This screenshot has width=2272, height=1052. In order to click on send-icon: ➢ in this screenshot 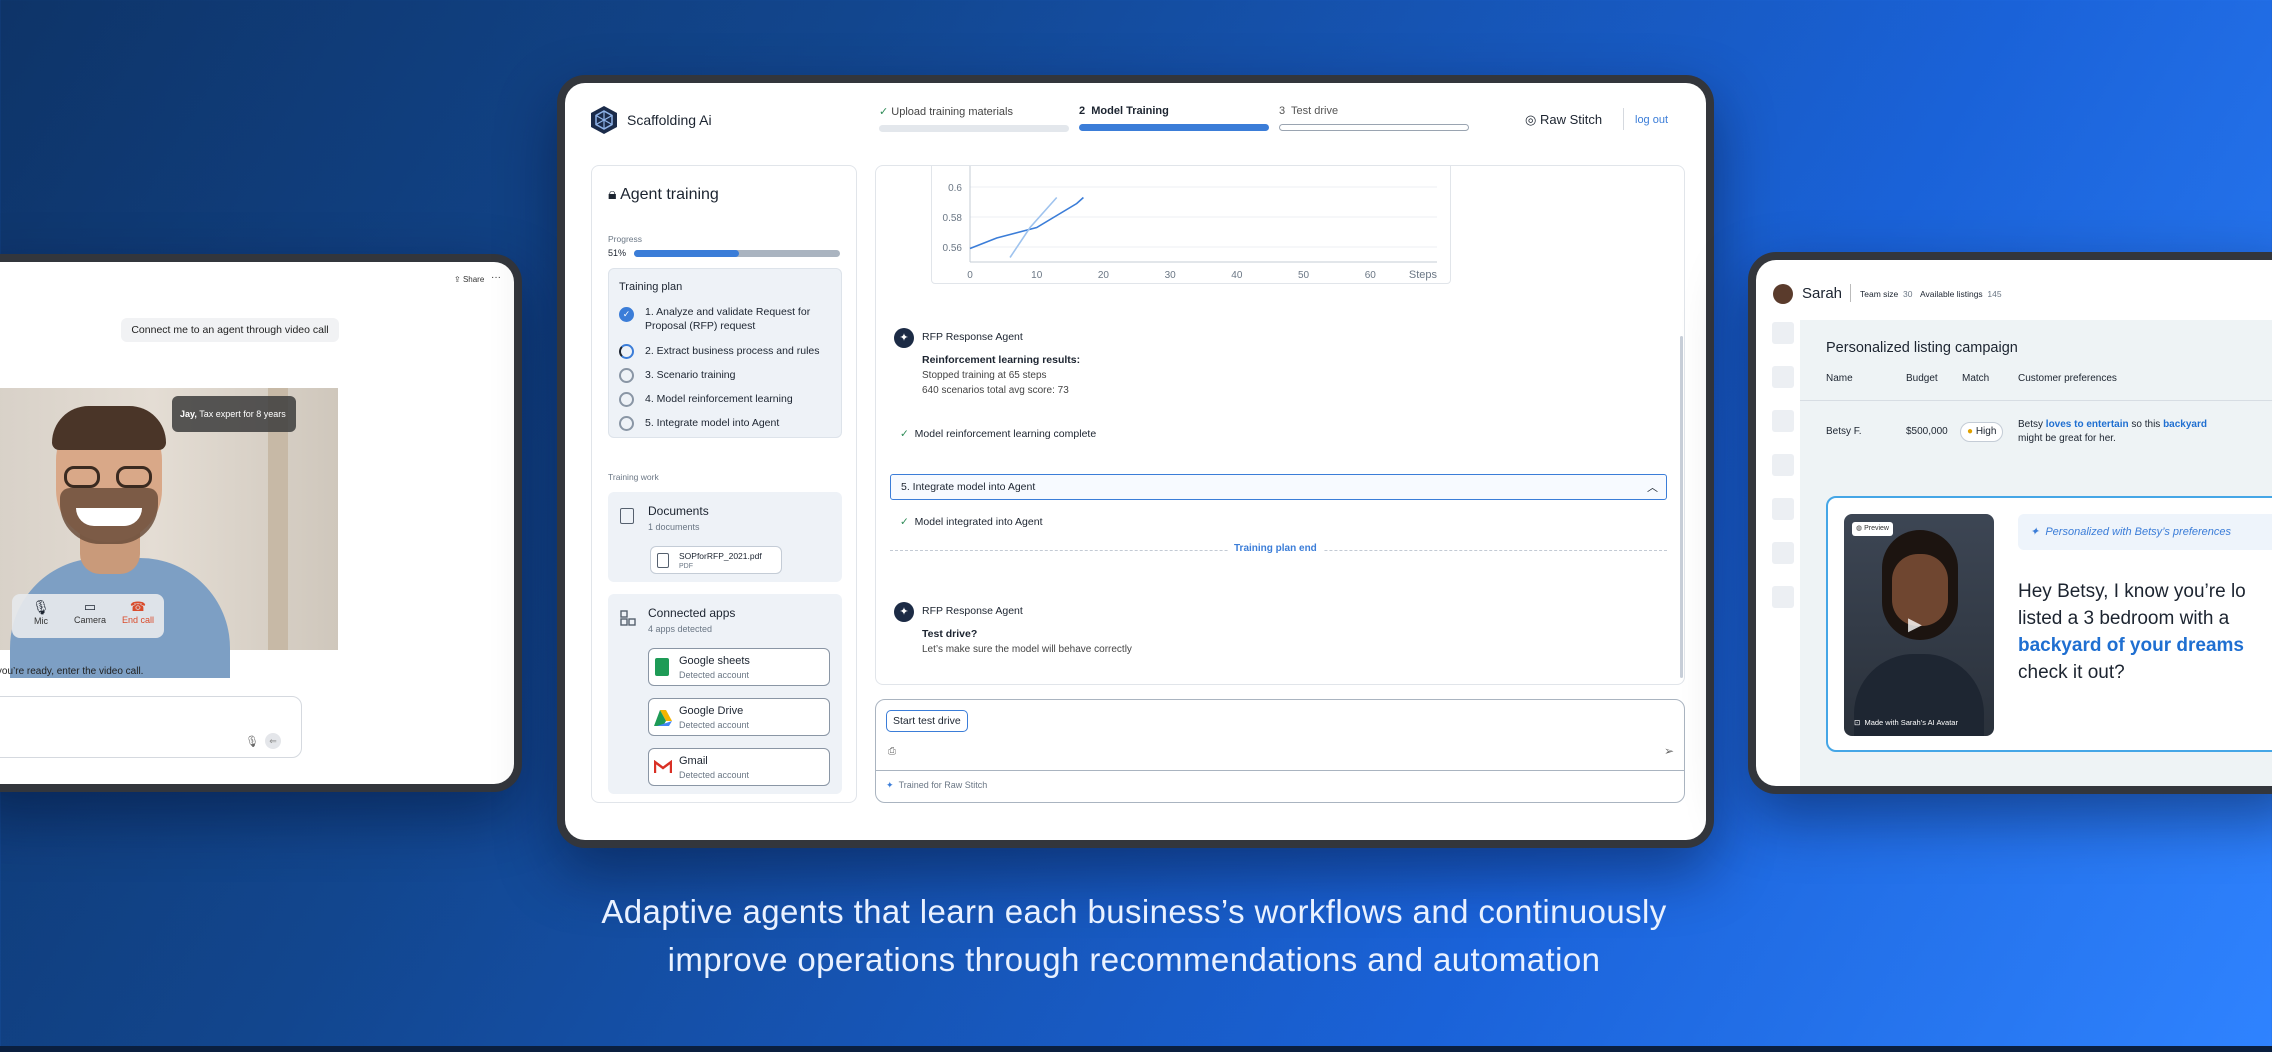, I will do `click(1669, 751)`.